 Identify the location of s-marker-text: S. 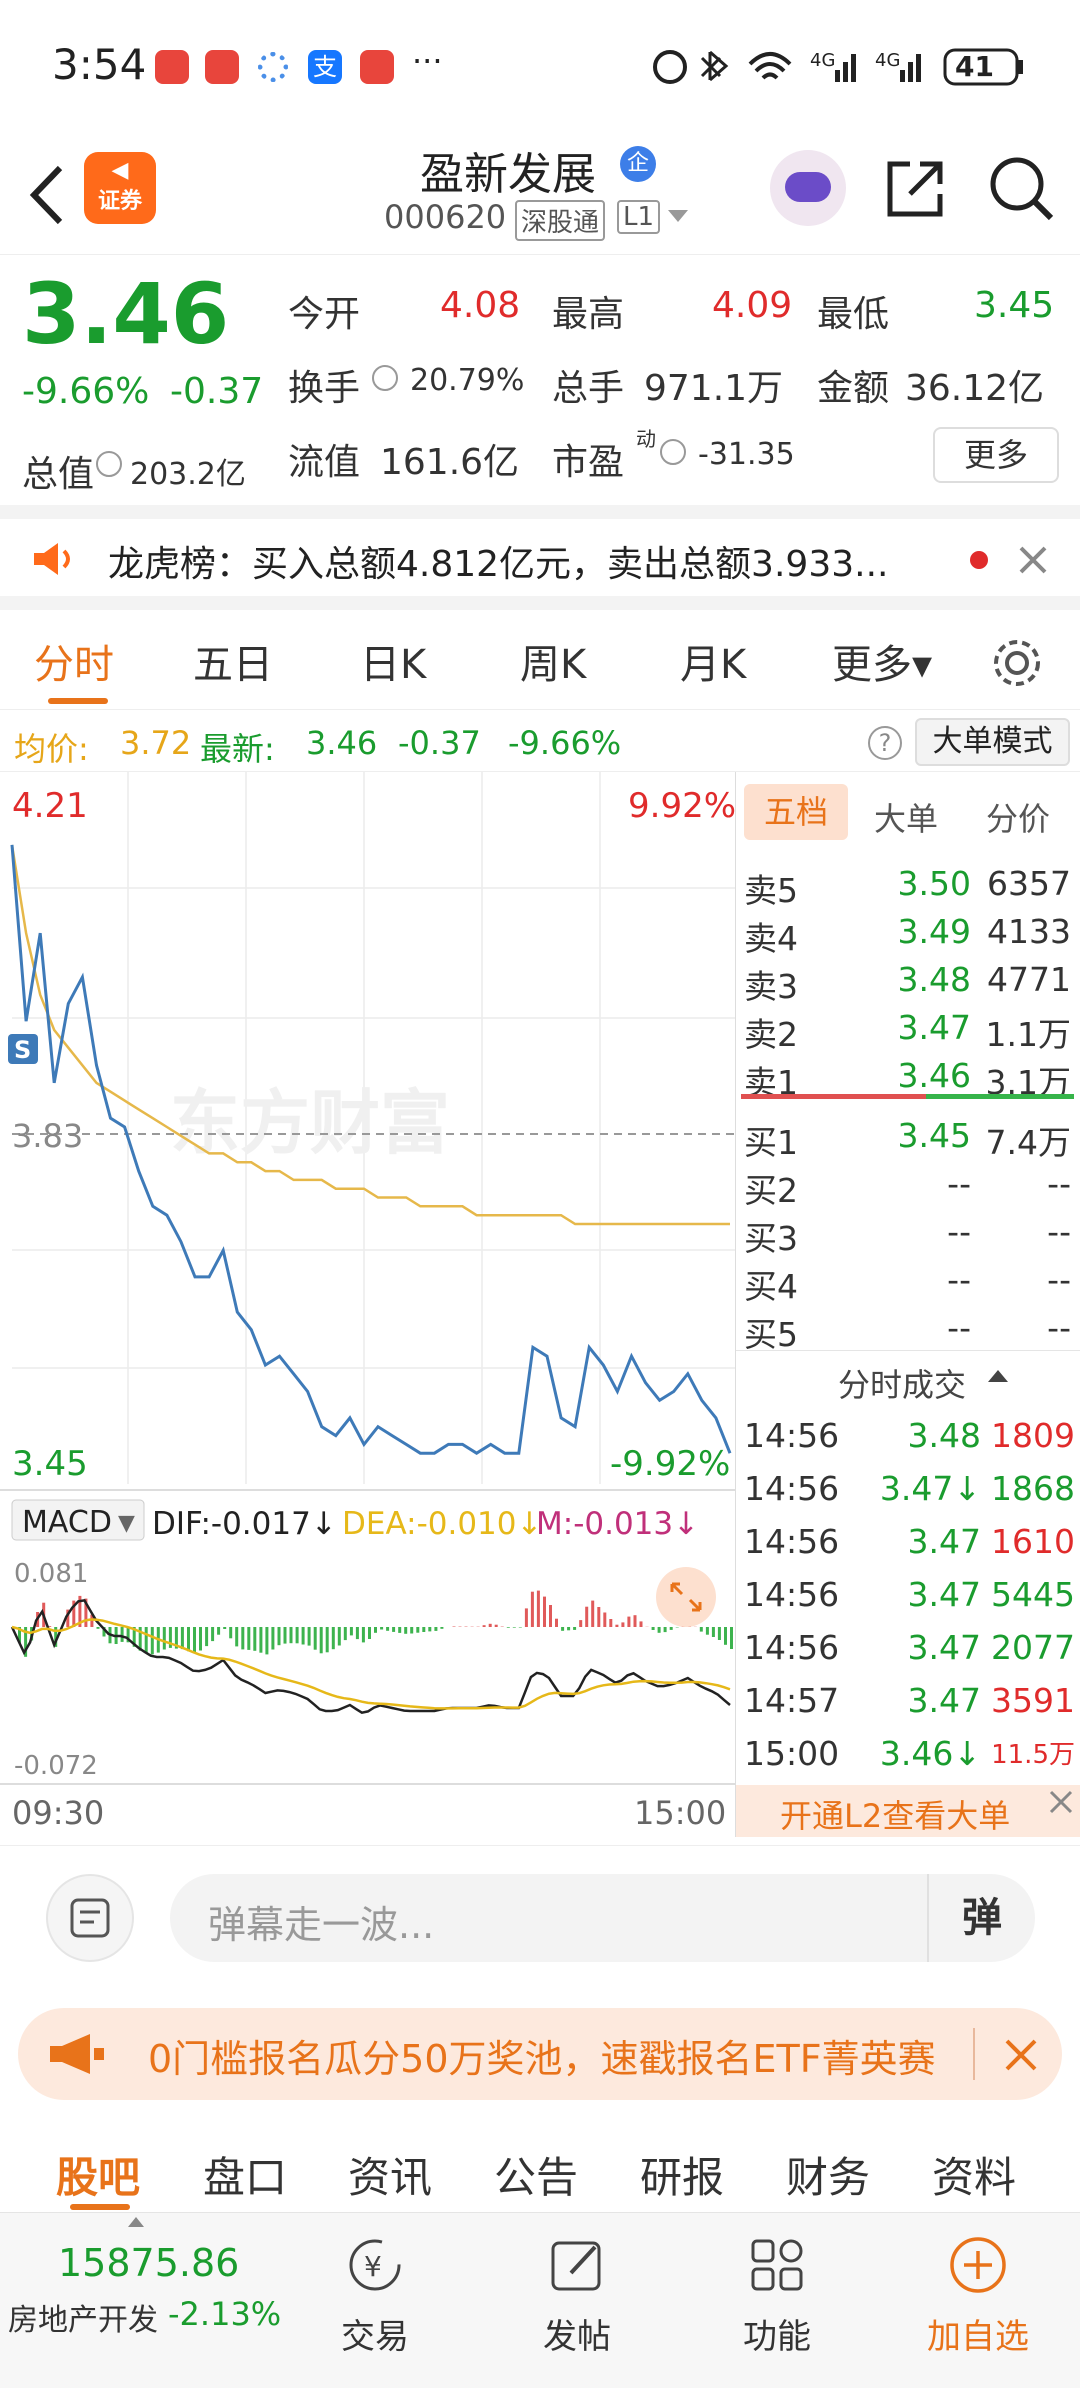
(22, 1050).